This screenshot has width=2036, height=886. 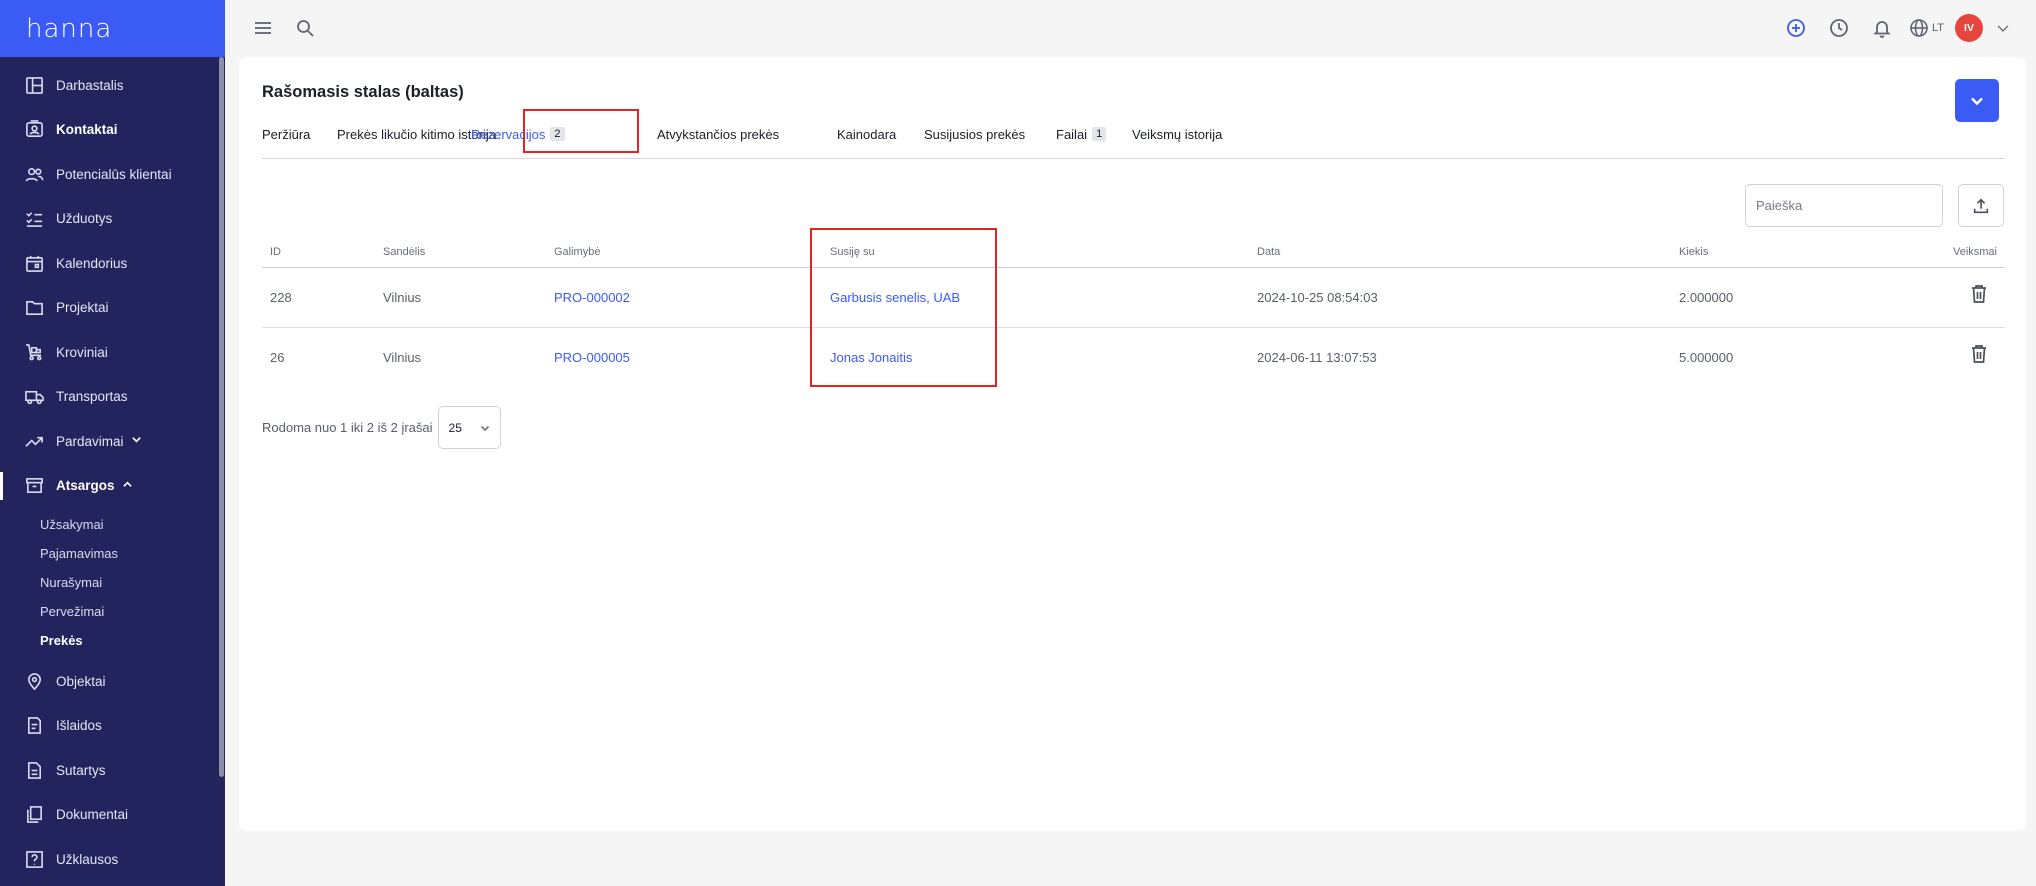 I want to click on export-button, so click(x=1981, y=205).